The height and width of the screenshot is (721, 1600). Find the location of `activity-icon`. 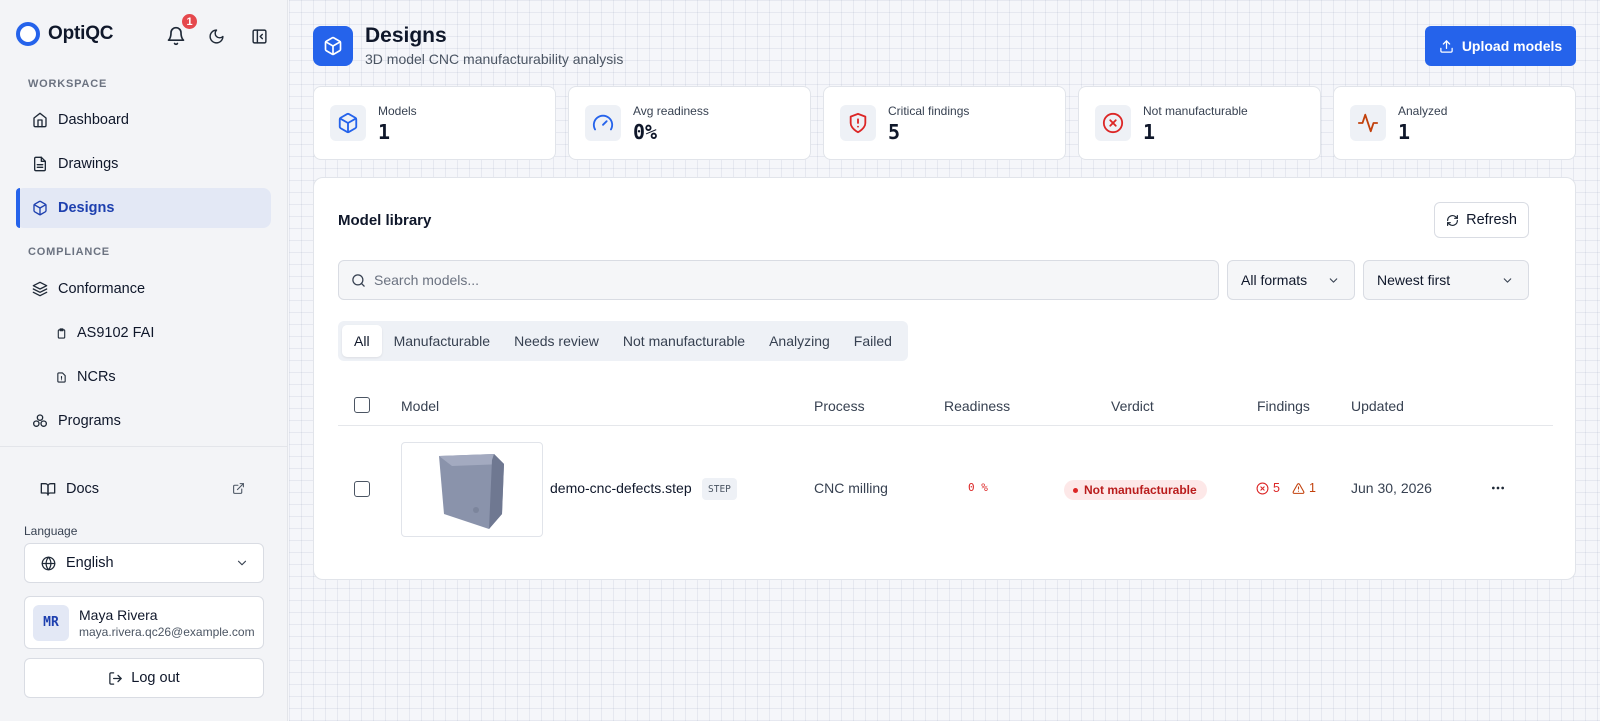

activity-icon is located at coordinates (1368, 123).